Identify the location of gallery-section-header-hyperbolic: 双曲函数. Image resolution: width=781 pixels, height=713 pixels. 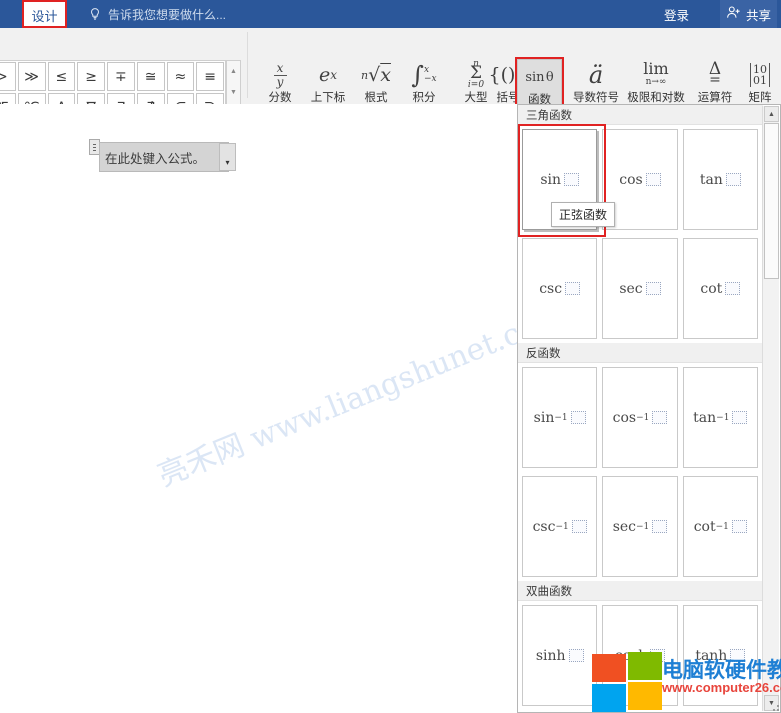
(640, 591).